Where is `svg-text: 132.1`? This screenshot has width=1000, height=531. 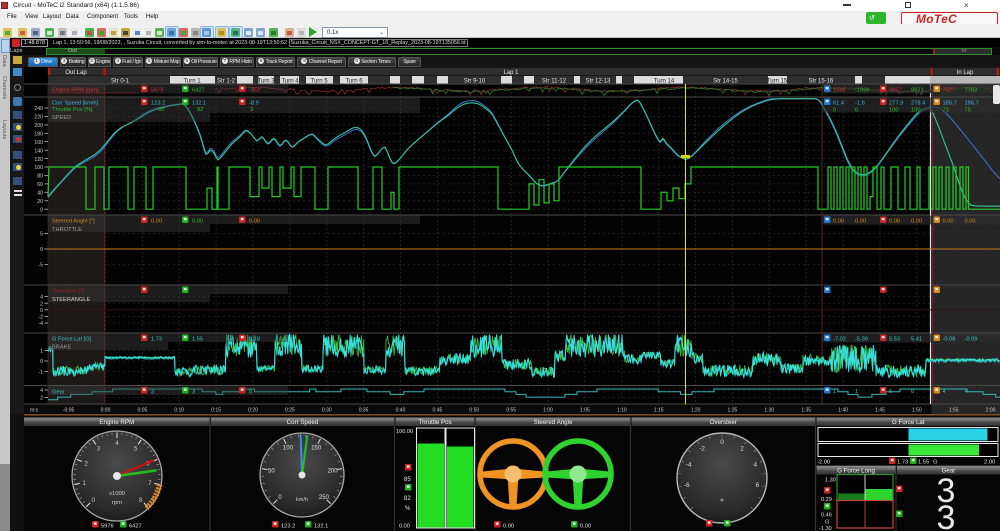
svg-text: 132.1 is located at coordinates (321, 527).